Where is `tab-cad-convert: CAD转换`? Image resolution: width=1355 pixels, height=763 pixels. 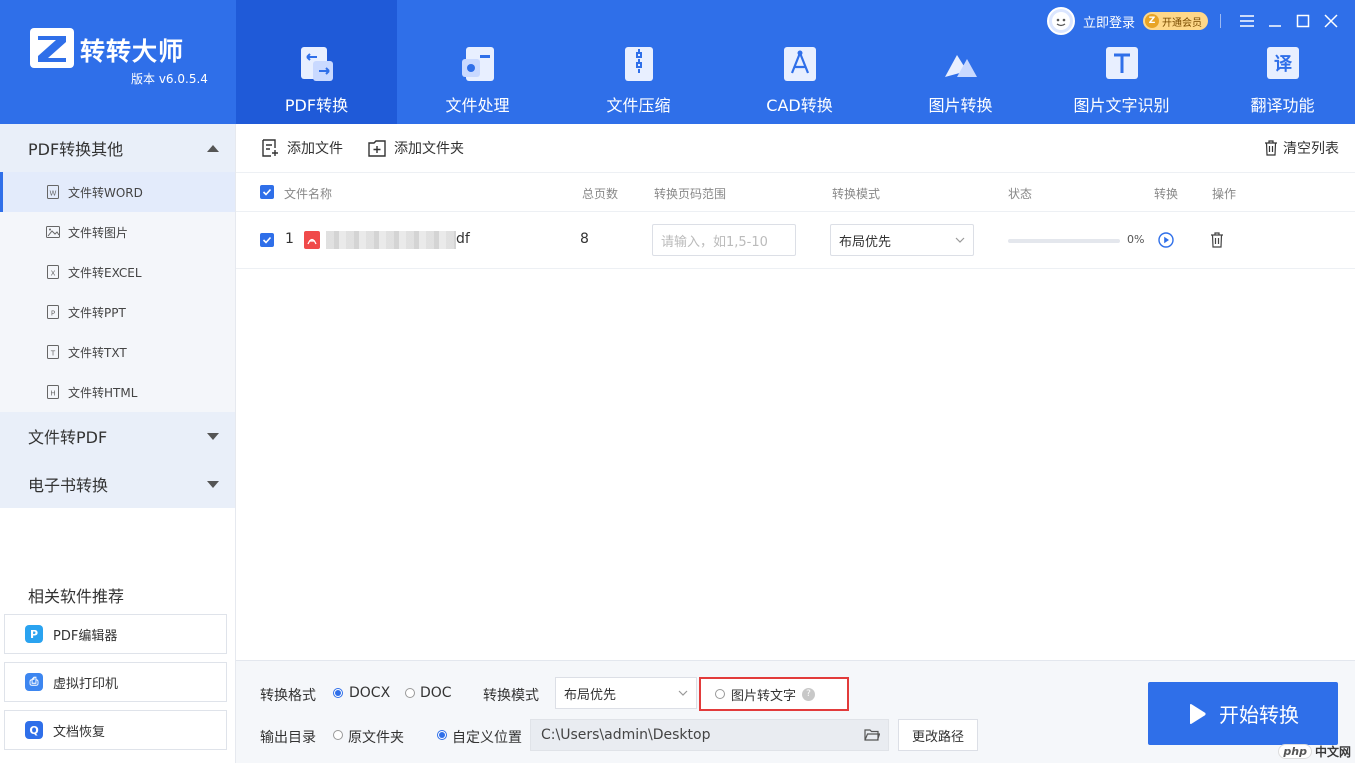
tab-cad-convert: CAD转换 is located at coordinates (799, 62).